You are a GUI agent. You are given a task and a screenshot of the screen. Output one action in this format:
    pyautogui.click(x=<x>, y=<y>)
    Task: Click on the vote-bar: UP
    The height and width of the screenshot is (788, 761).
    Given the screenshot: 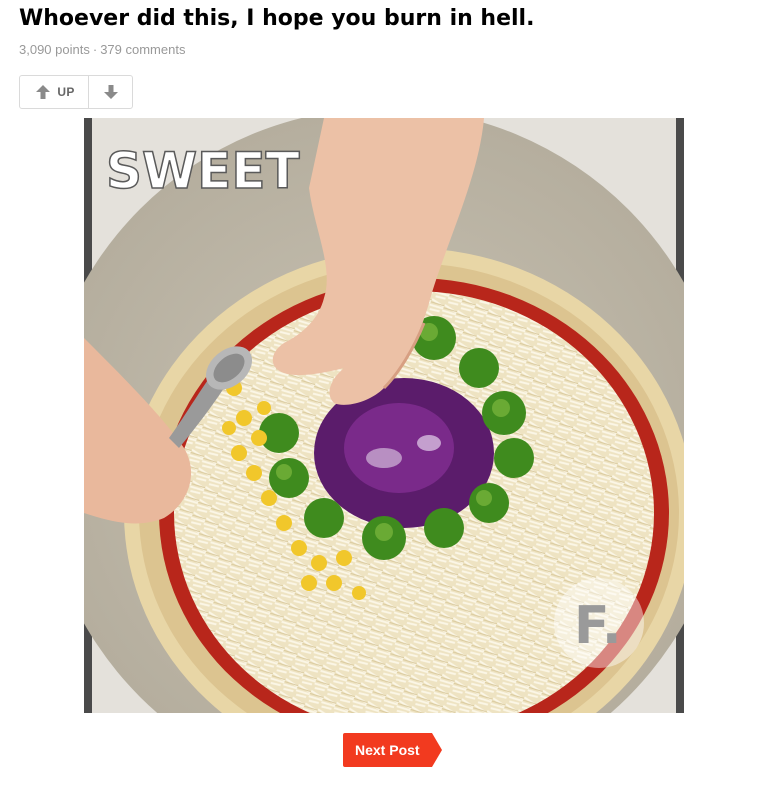 What is the action you would take?
    pyautogui.click(x=76, y=92)
    